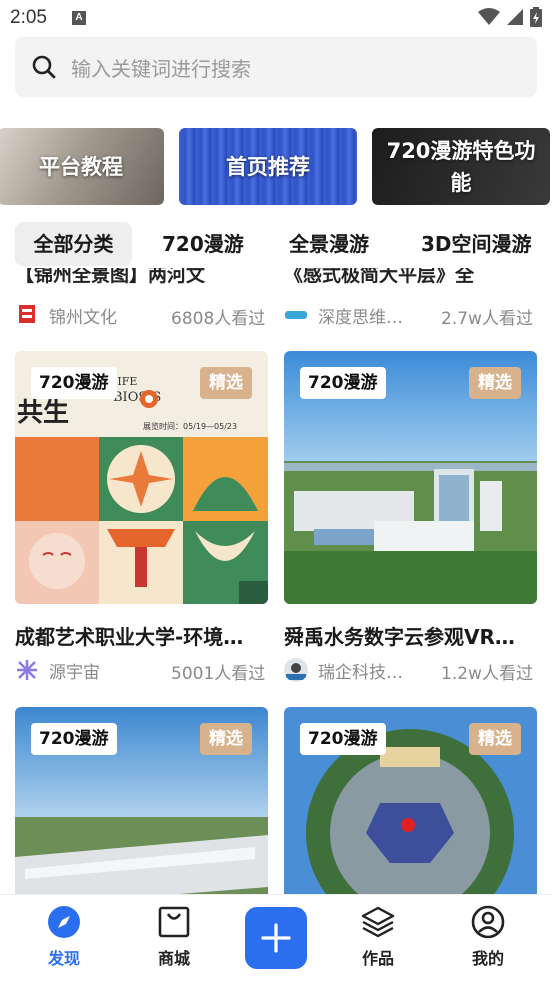 The image size is (552, 981). I want to click on user-circle-icon, so click(488, 922).